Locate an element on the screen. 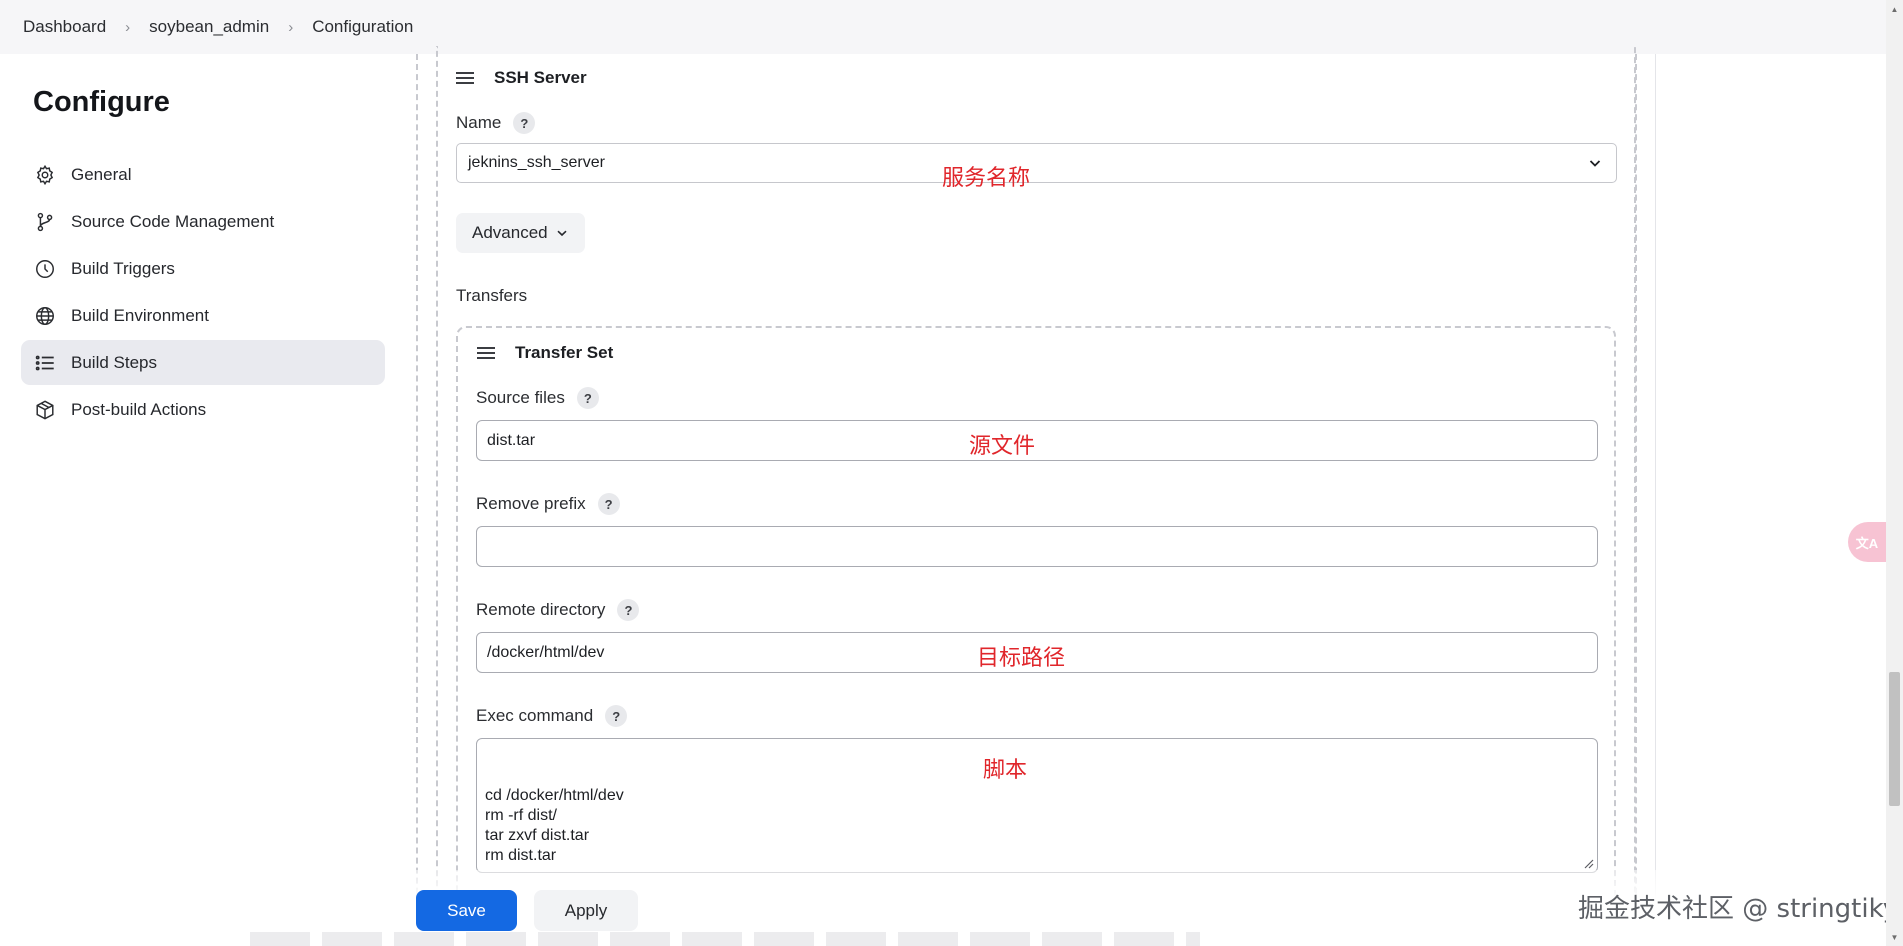 This screenshot has width=1903, height=946. annotation-exec: 脚本 is located at coordinates (1005, 770).